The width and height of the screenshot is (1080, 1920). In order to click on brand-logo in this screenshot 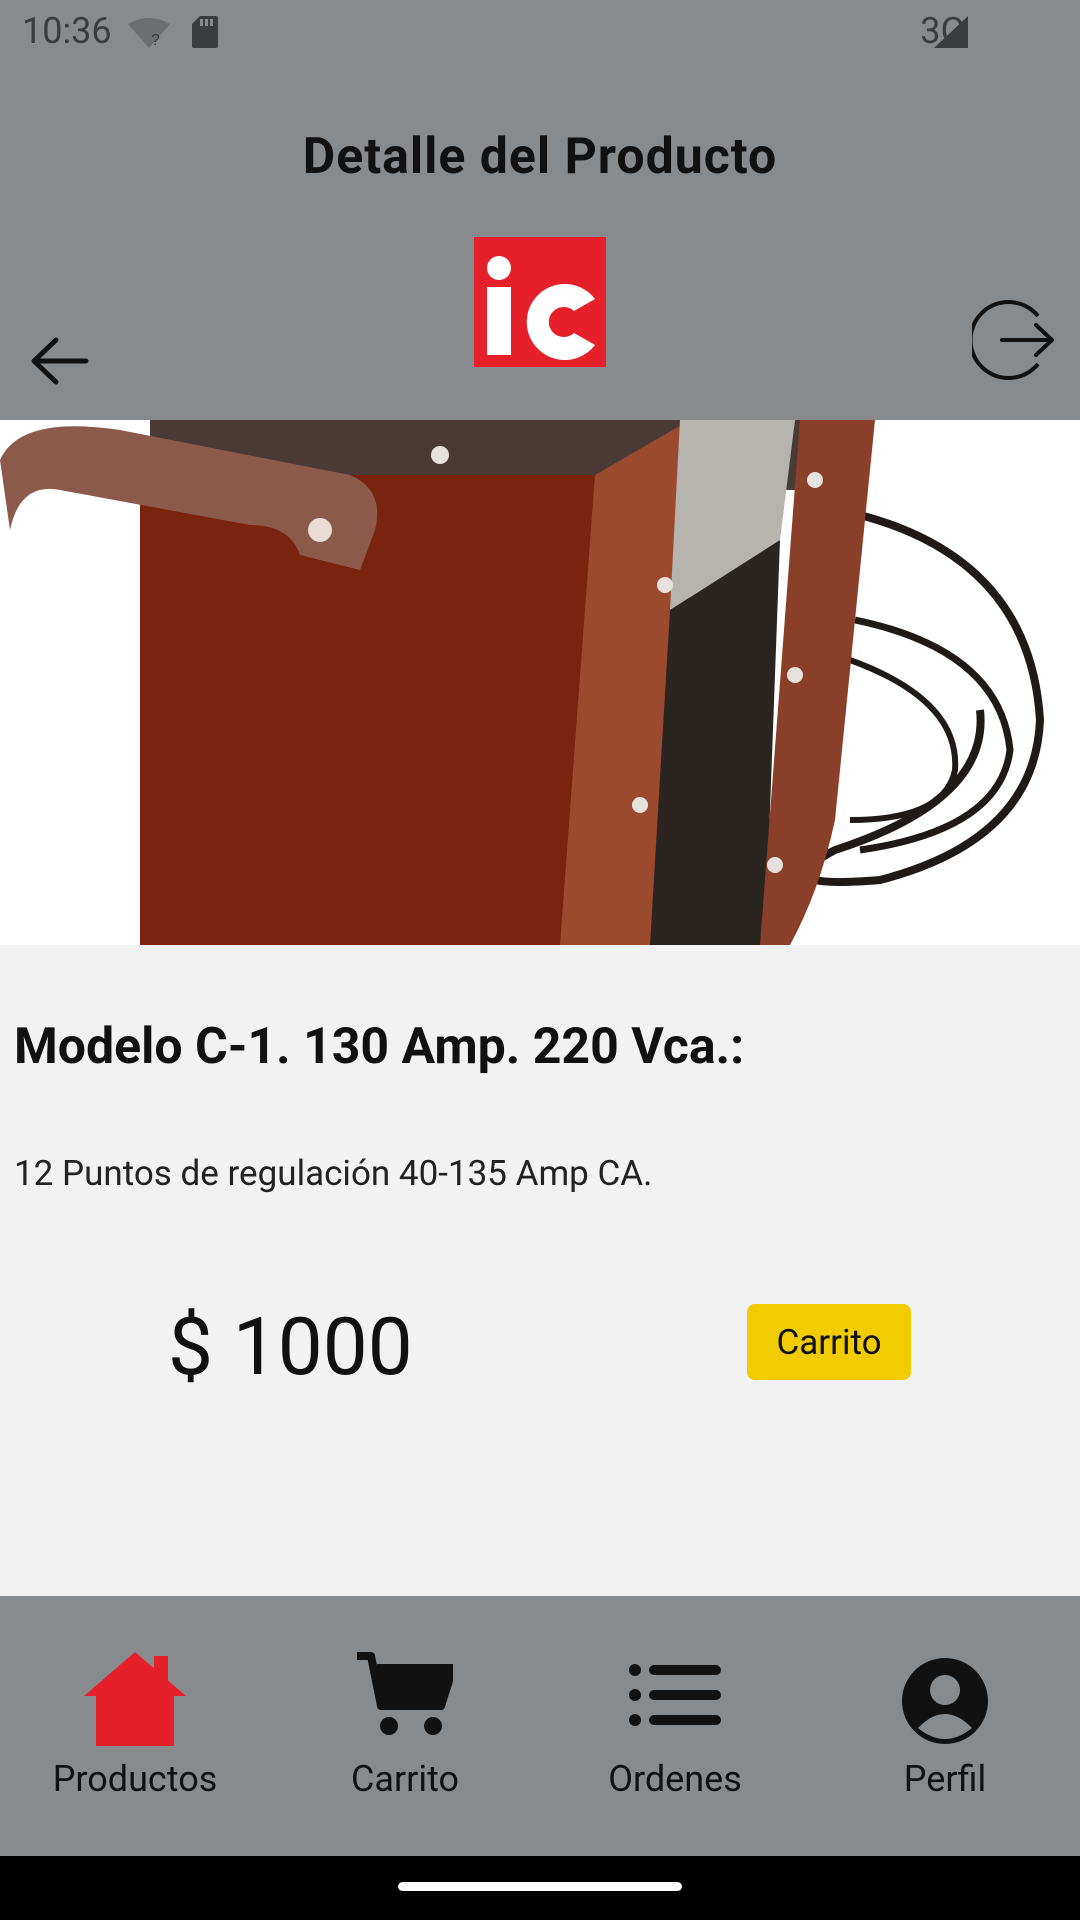, I will do `click(540, 302)`.